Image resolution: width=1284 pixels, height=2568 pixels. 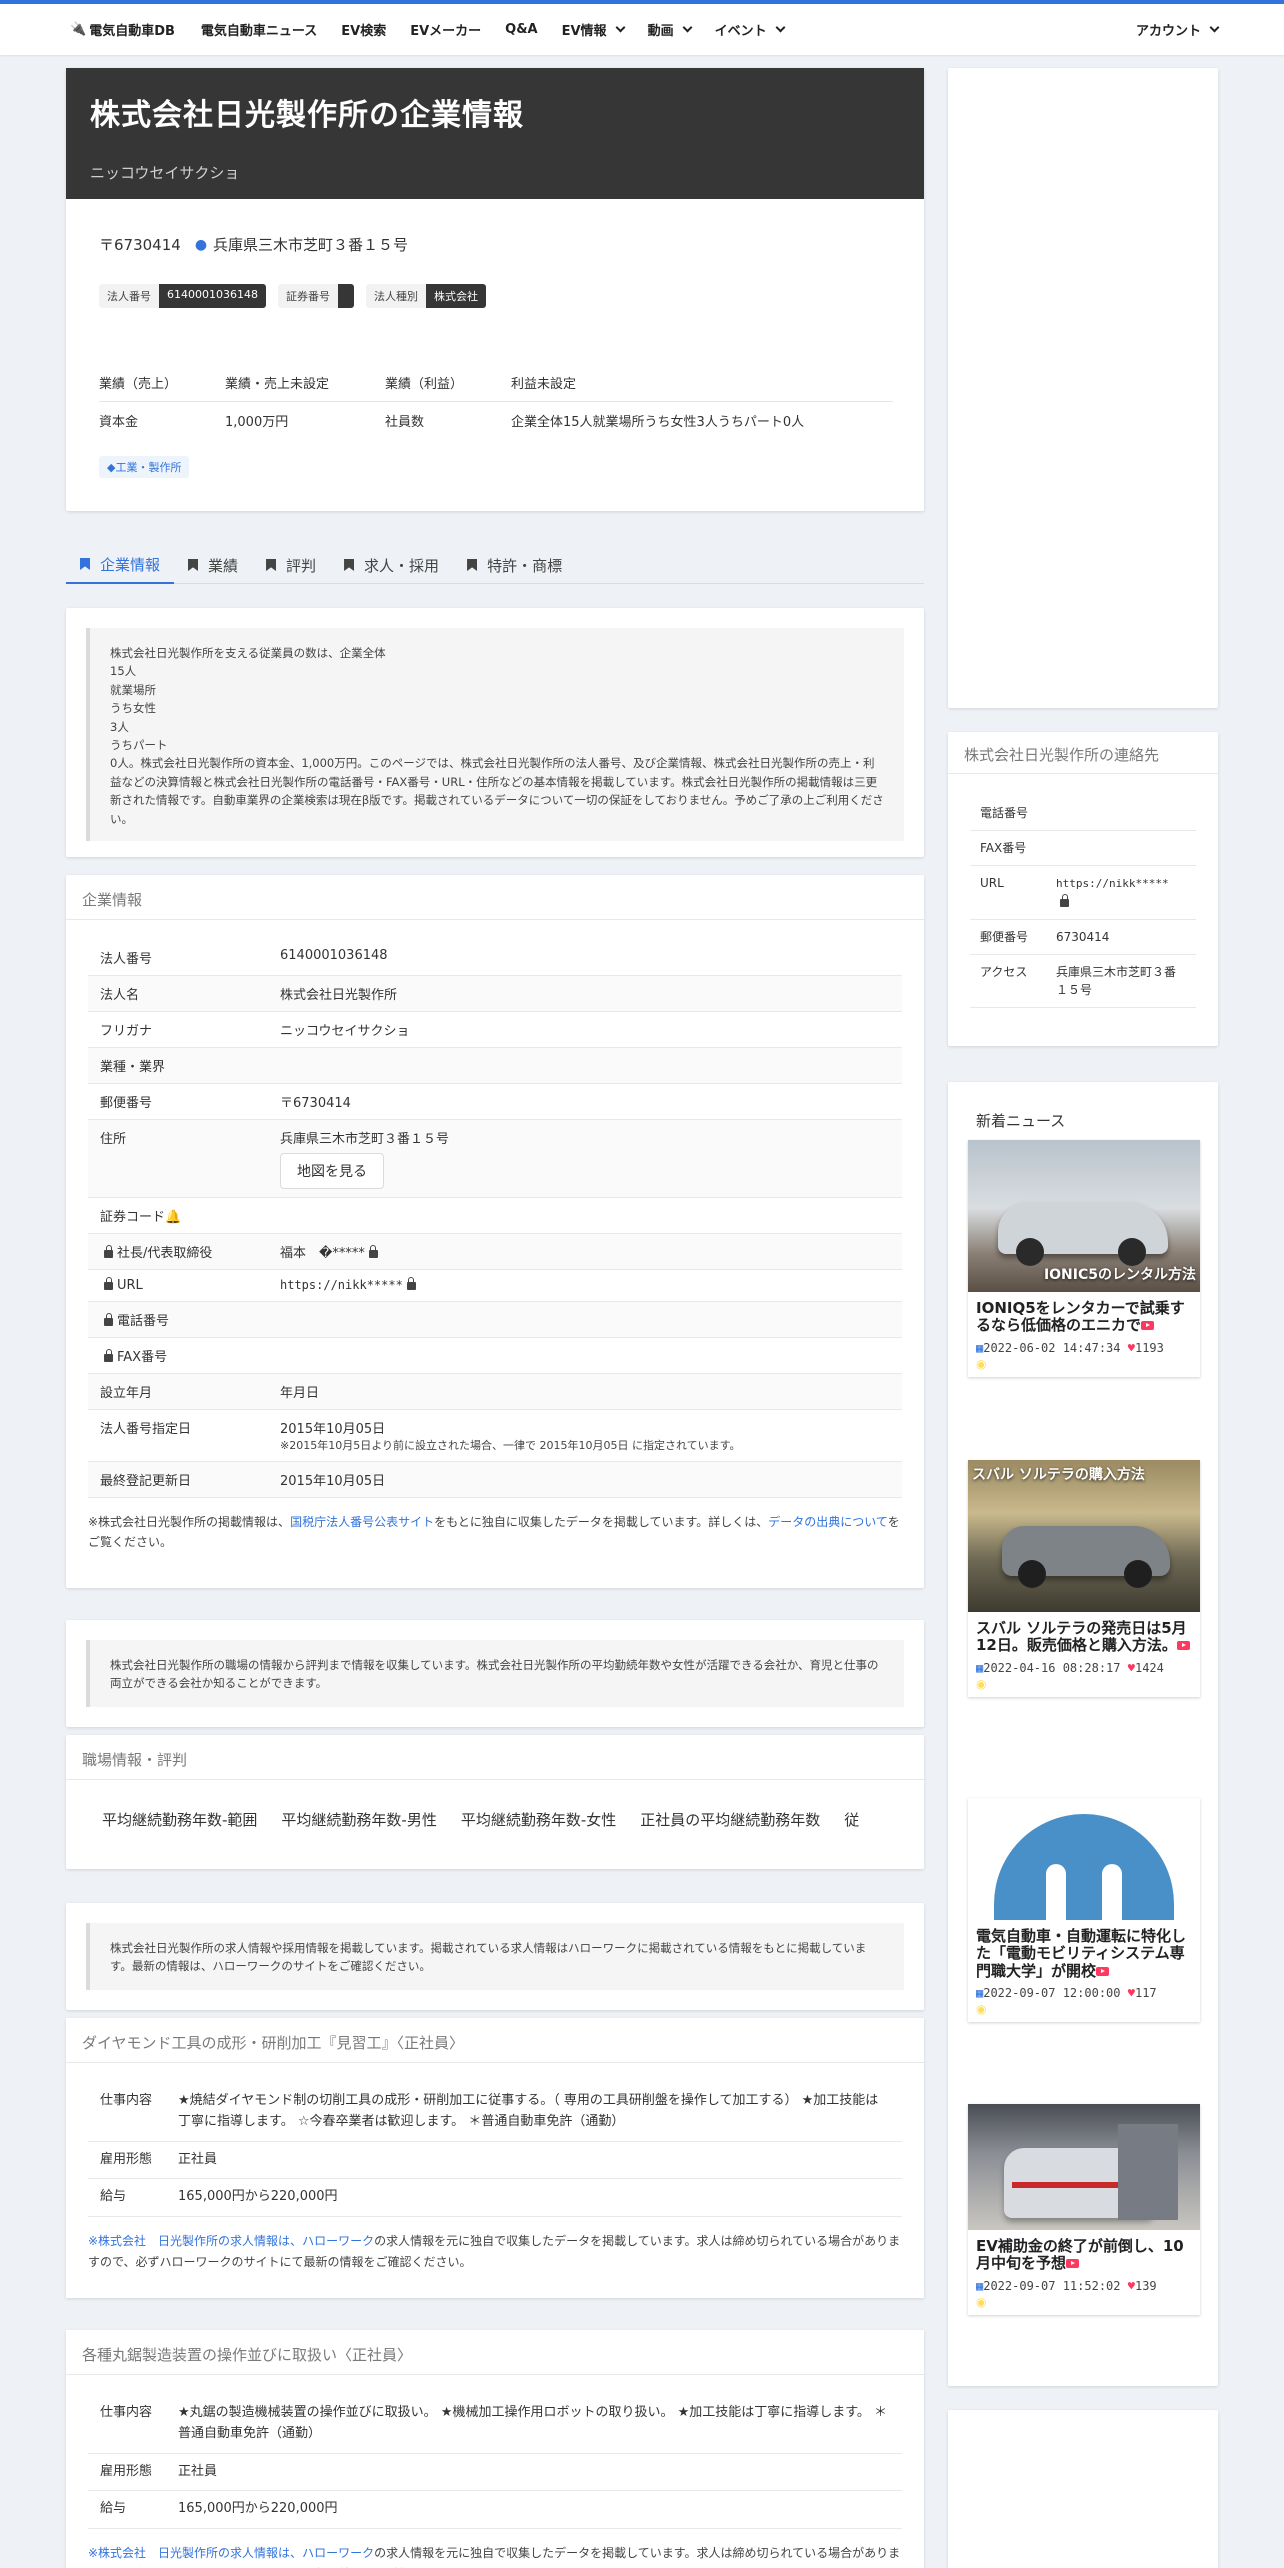 What do you see at coordinates (455, 296) in the screenshot?
I see `corp-type-badge: 株式会社` at bounding box center [455, 296].